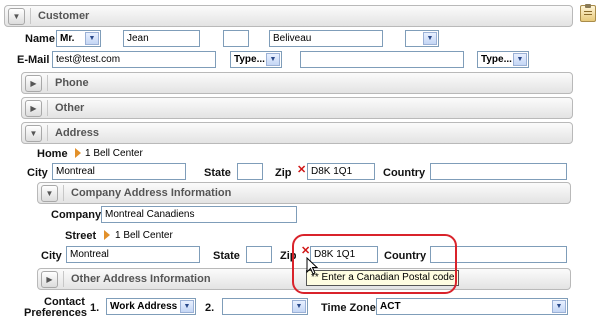 The height and width of the screenshot is (322, 600). I want to click on company-state-input, so click(259, 254).